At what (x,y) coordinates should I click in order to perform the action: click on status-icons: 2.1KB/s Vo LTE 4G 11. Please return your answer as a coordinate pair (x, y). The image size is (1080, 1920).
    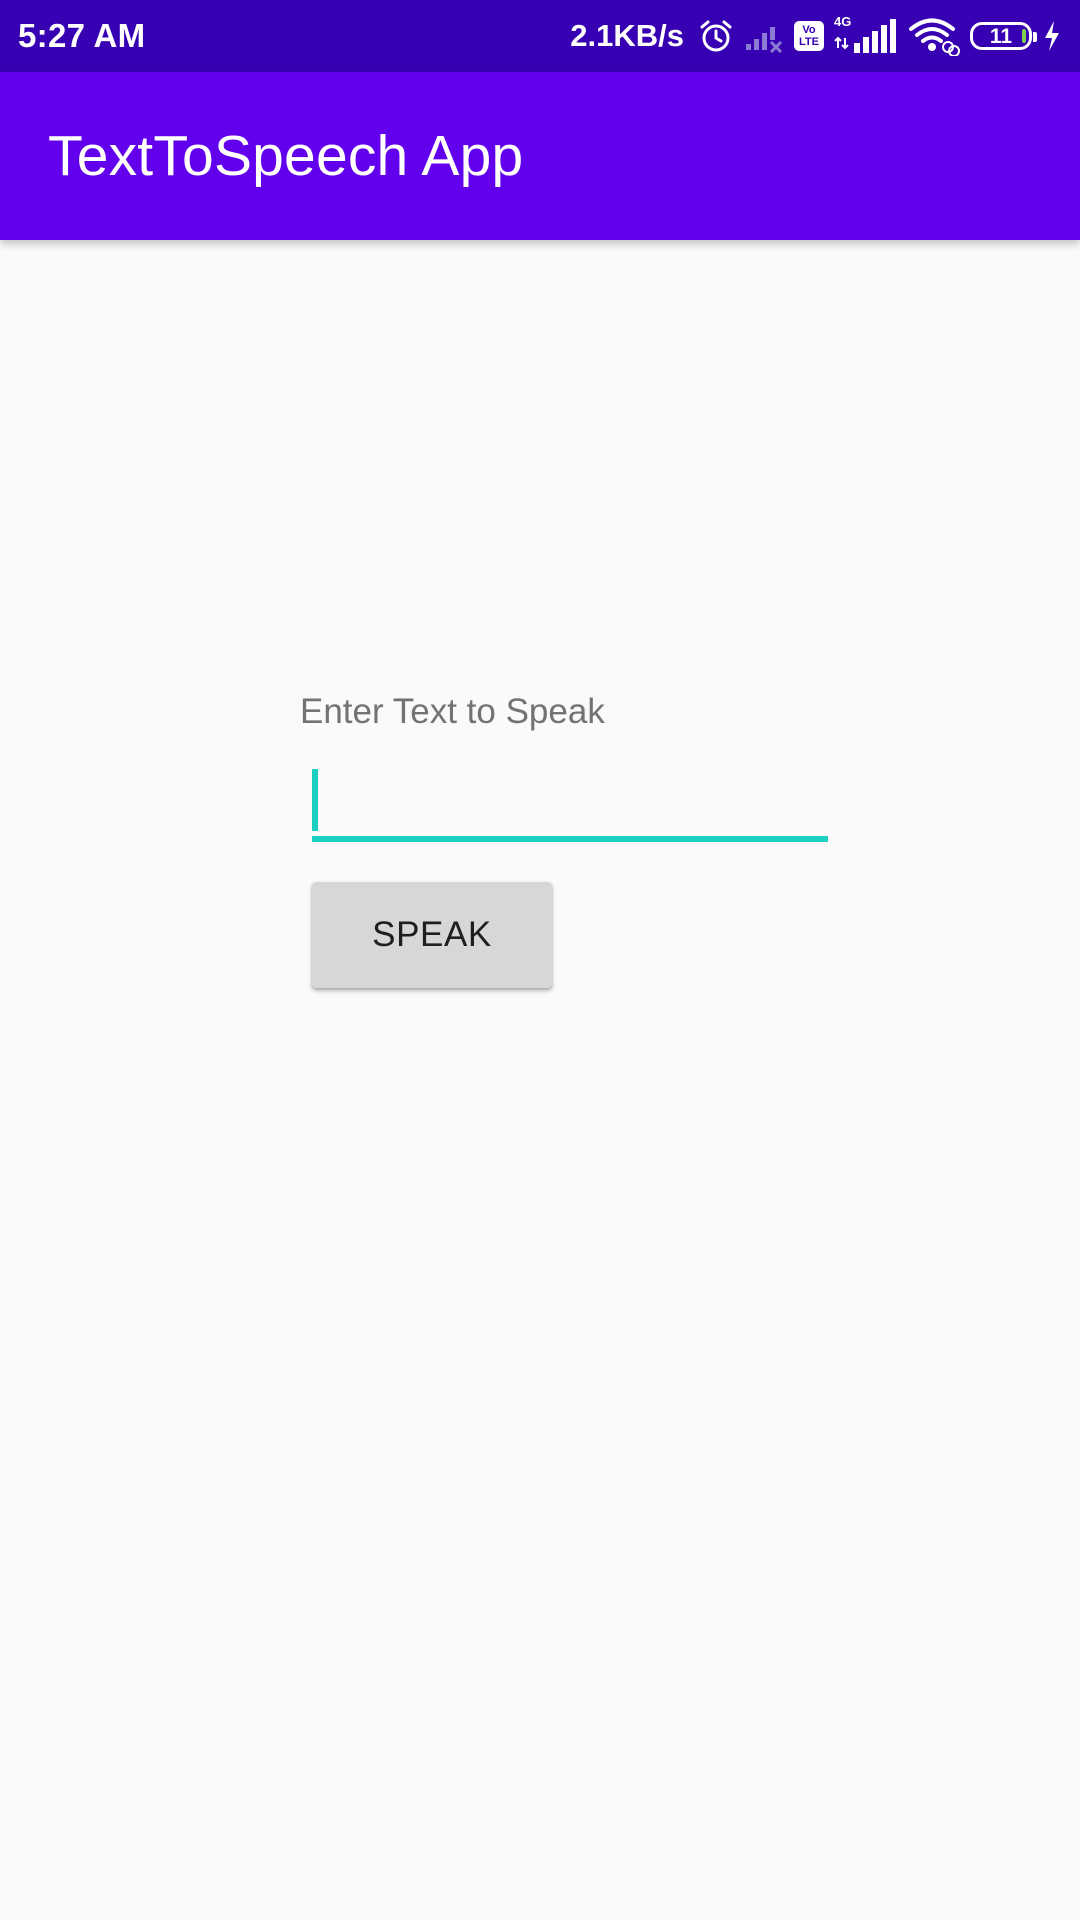
    Looking at the image, I should click on (816, 36).